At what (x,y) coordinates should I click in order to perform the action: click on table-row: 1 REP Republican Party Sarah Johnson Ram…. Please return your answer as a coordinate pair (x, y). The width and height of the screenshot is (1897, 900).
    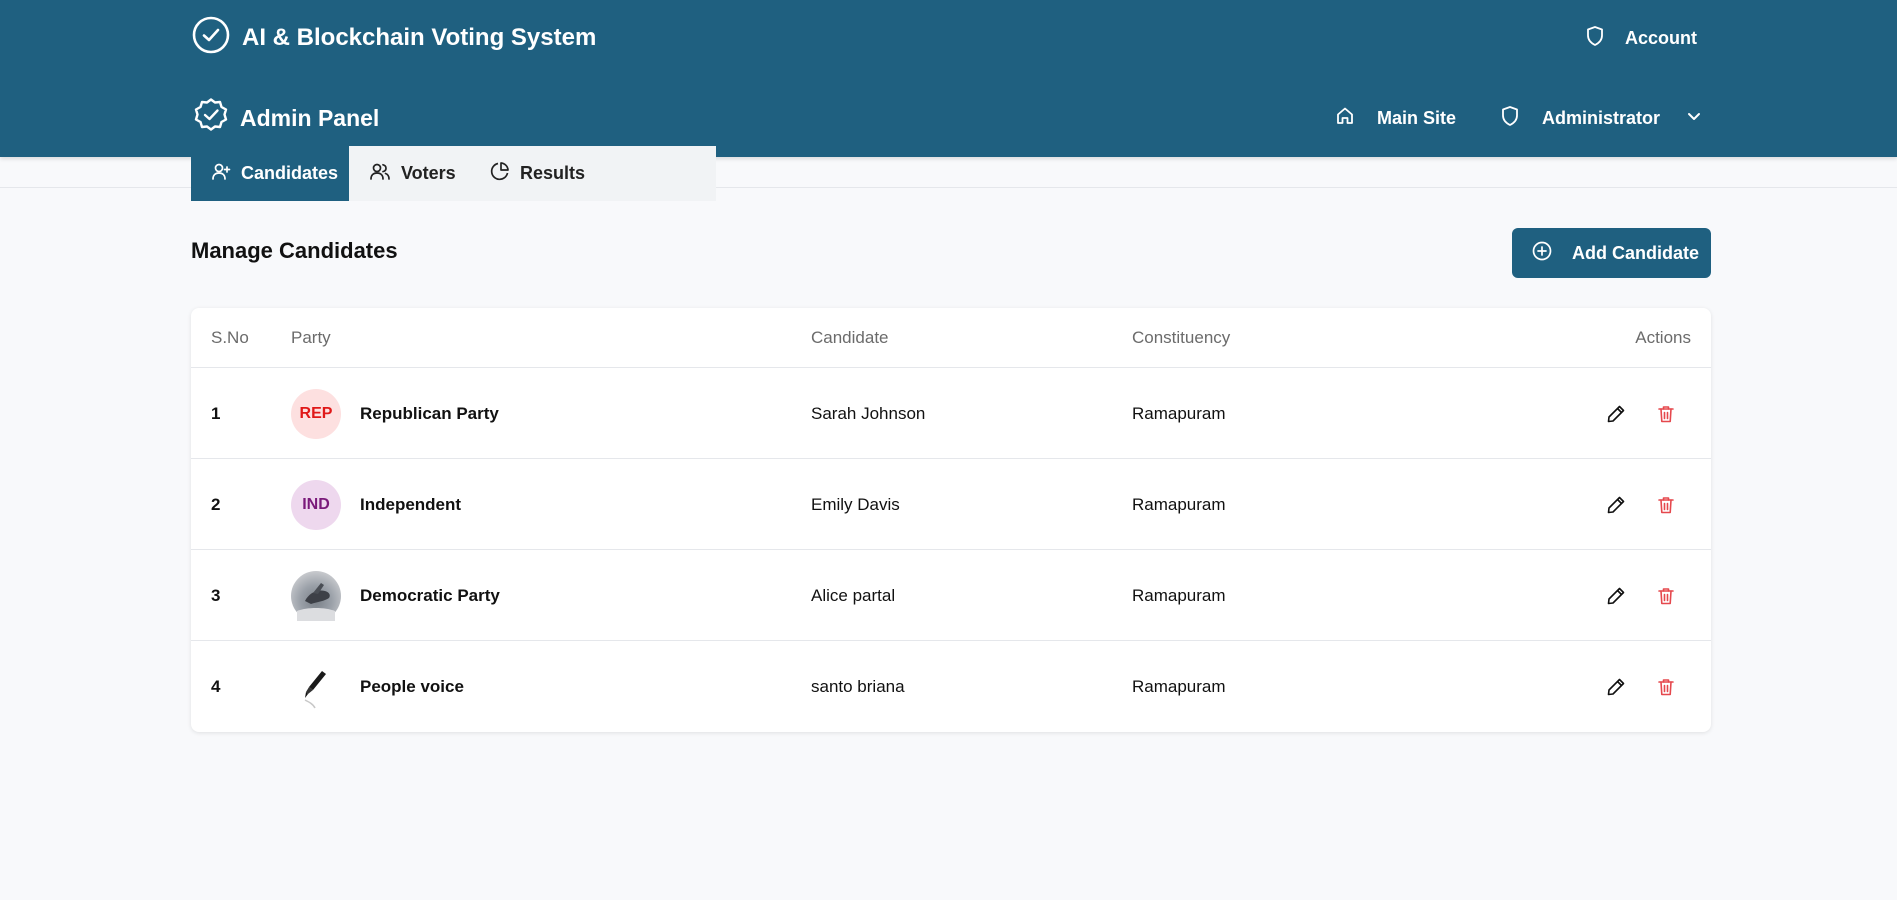
    Looking at the image, I should click on (951, 413).